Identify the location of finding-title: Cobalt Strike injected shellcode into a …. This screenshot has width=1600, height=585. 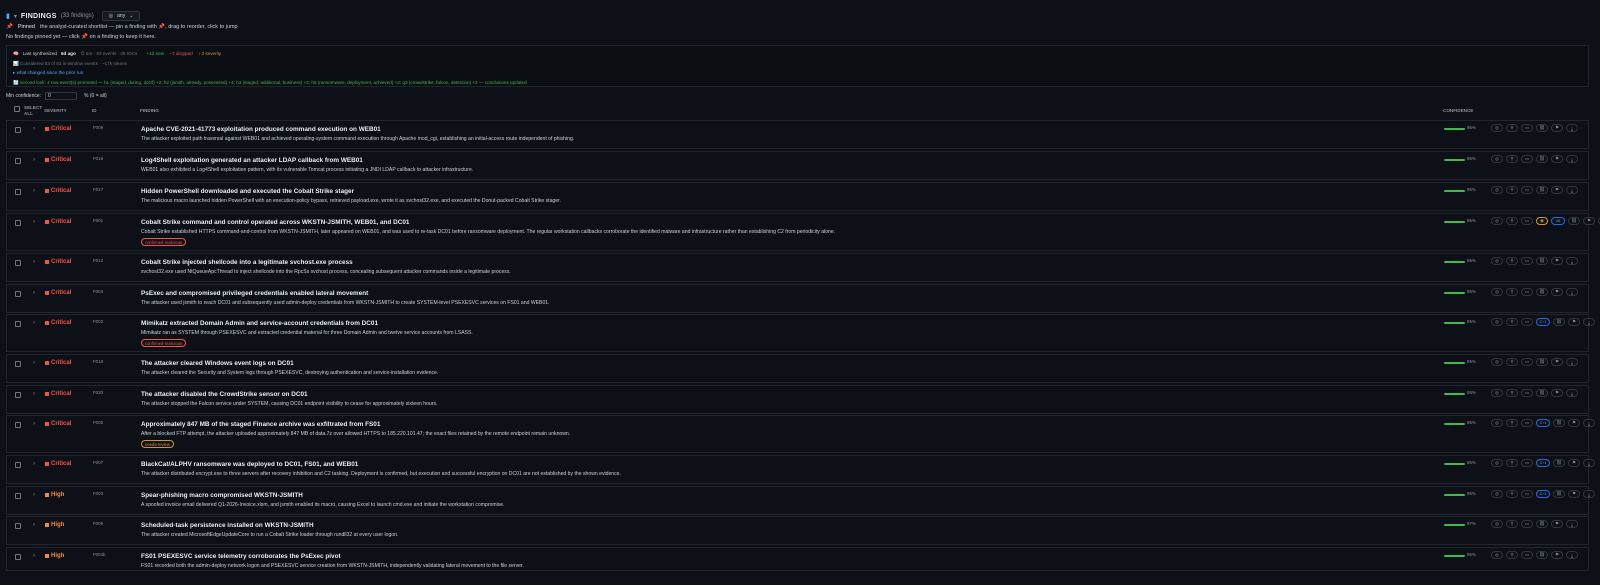
(247, 262).